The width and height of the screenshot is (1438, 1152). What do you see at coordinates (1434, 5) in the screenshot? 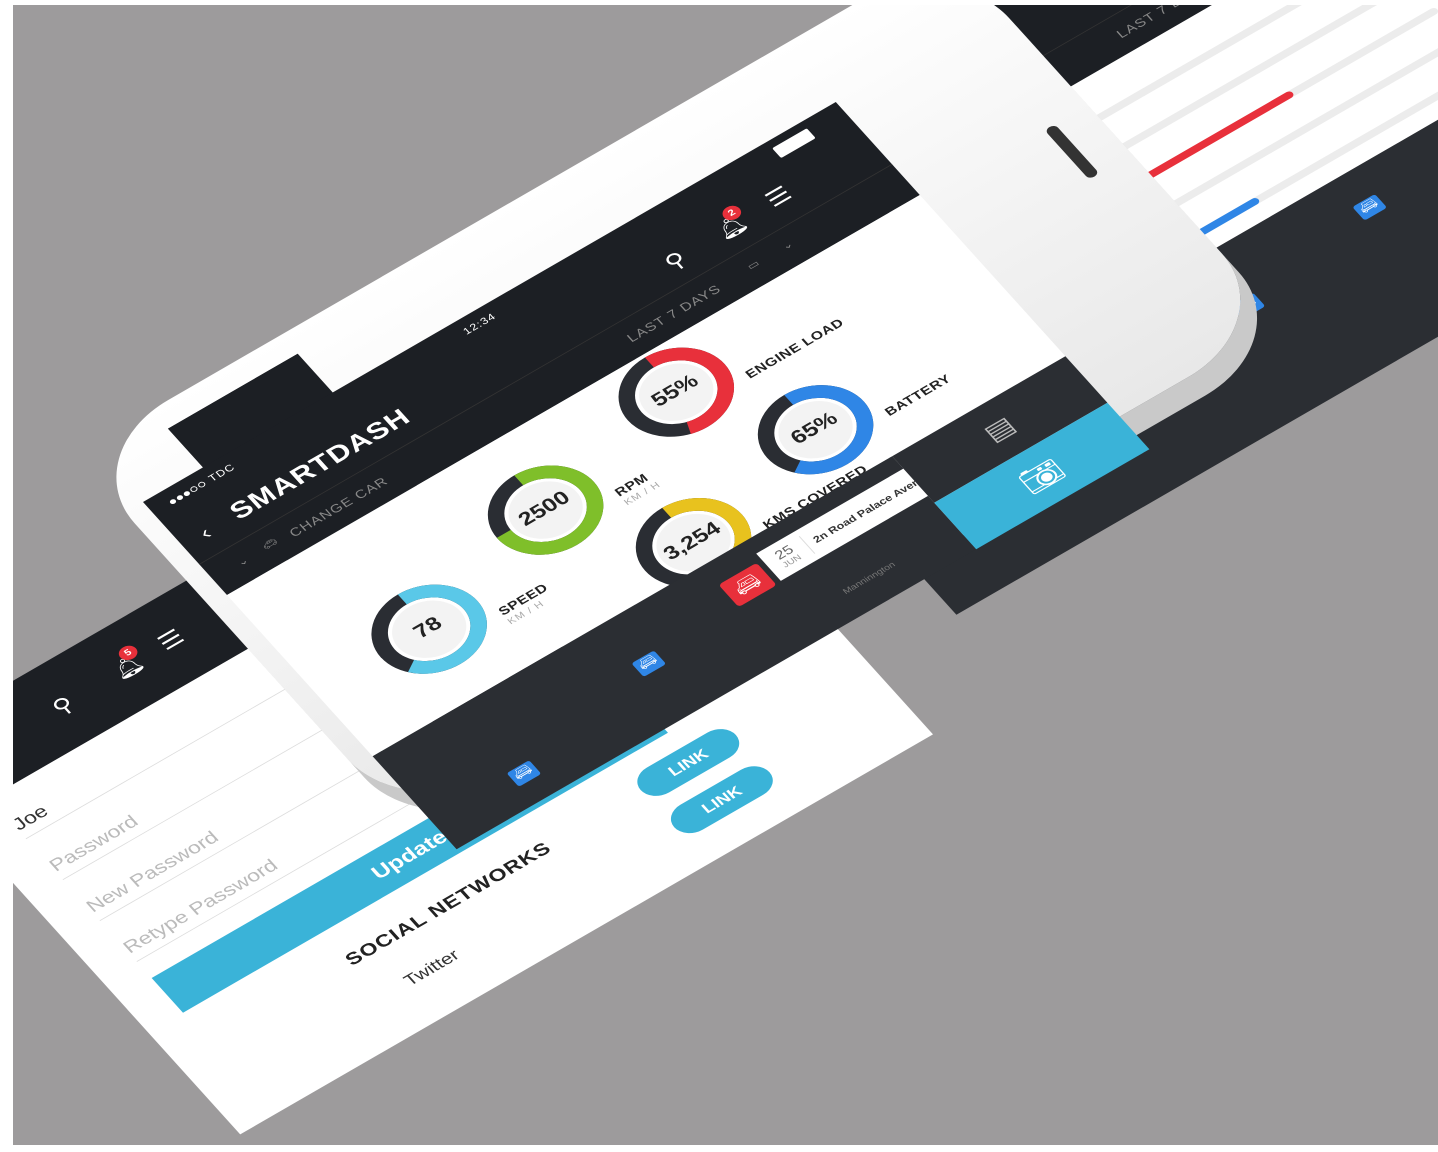
I see `bar-value-2: 55%` at bounding box center [1434, 5].